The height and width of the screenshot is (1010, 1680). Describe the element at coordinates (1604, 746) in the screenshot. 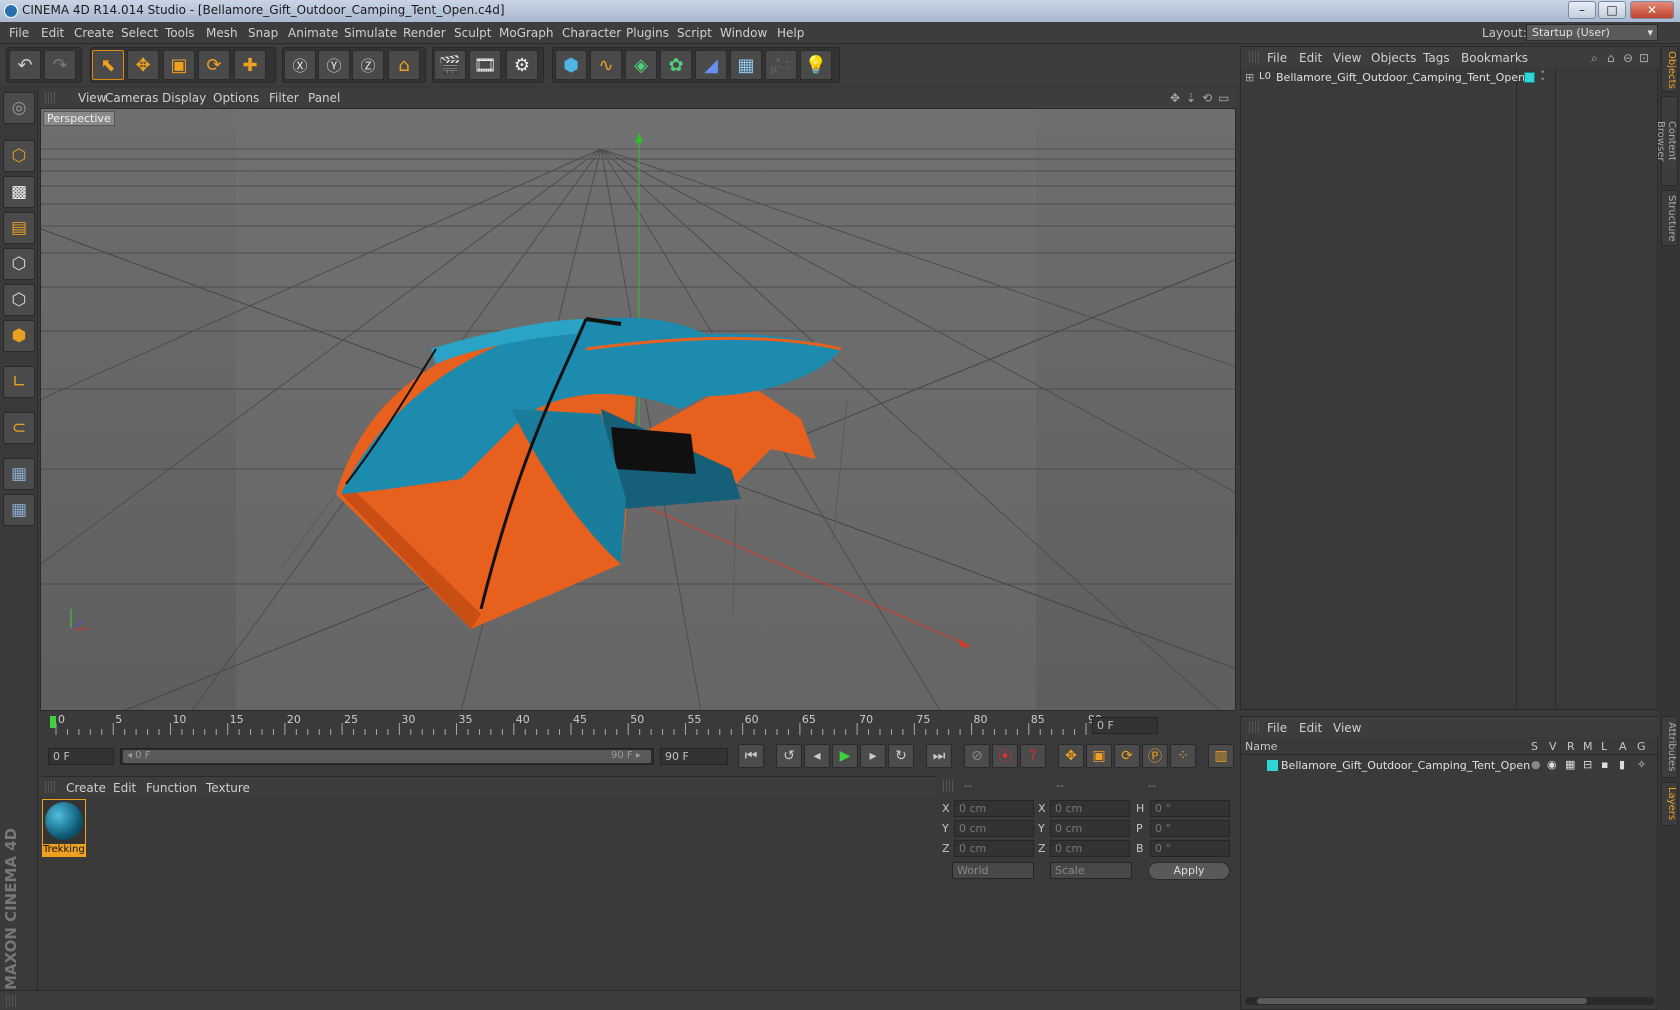

I see `layer-col-locked: L` at that location.